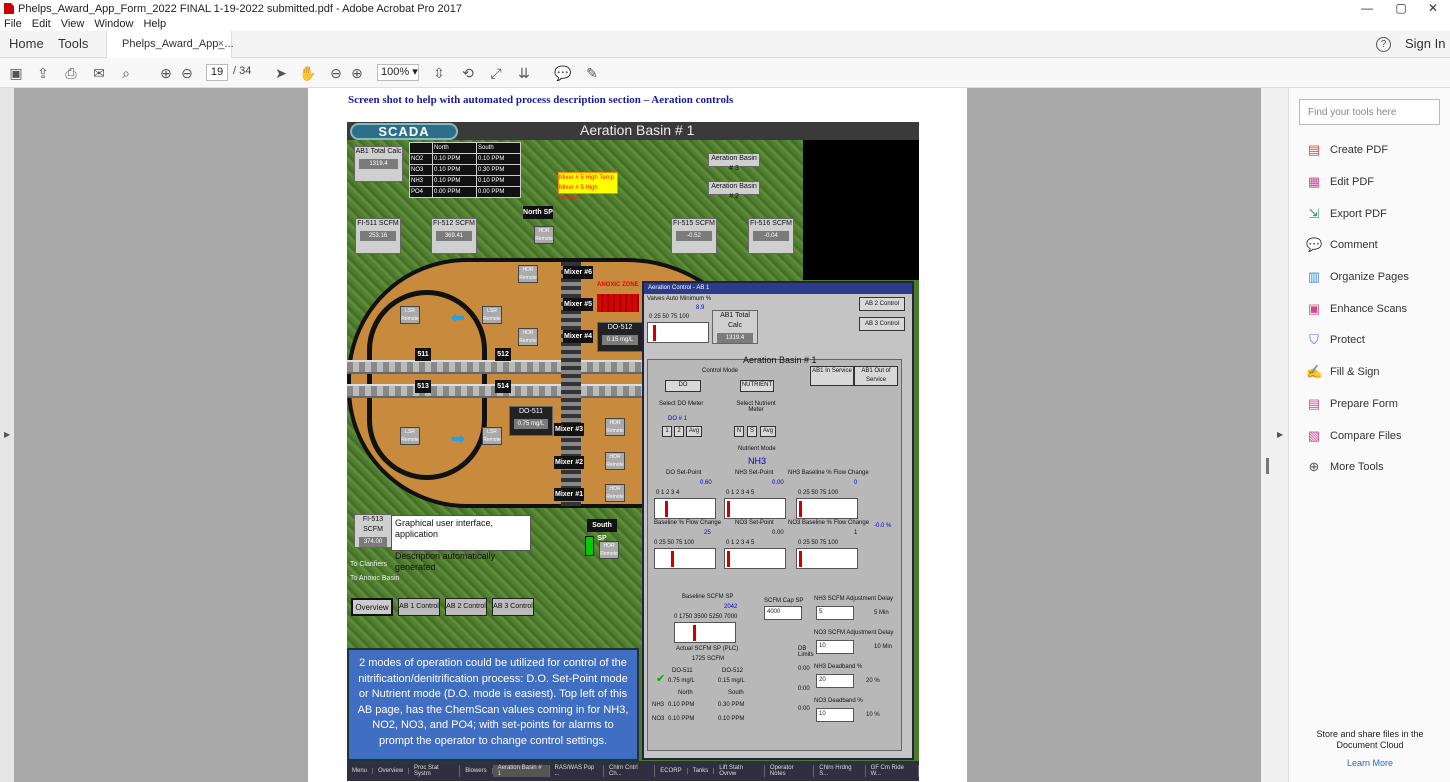  What do you see at coordinates (835, 613) in the screenshot?
I see `nh3-delay-input: 5` at bounding box center [835, 613].